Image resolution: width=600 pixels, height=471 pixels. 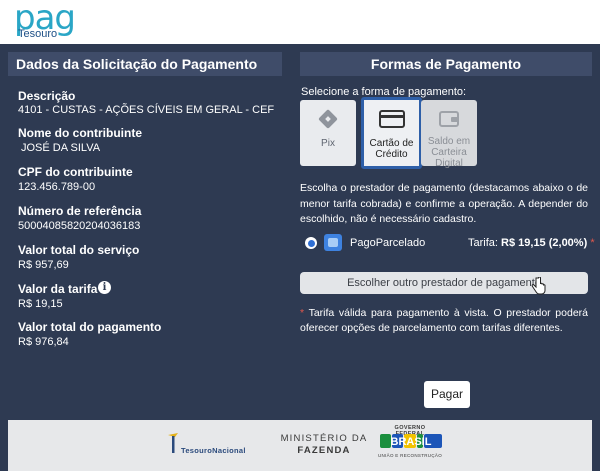 What do you see at coordinates (311, 243) in the screenshot?
I see `provider-radio` at bounding box center [311, 243].